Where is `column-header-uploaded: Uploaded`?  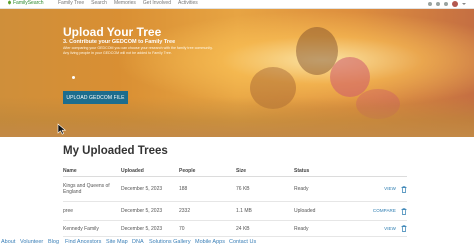 column-header-uploaded: Uploaded is located at coordinates (150, 171).